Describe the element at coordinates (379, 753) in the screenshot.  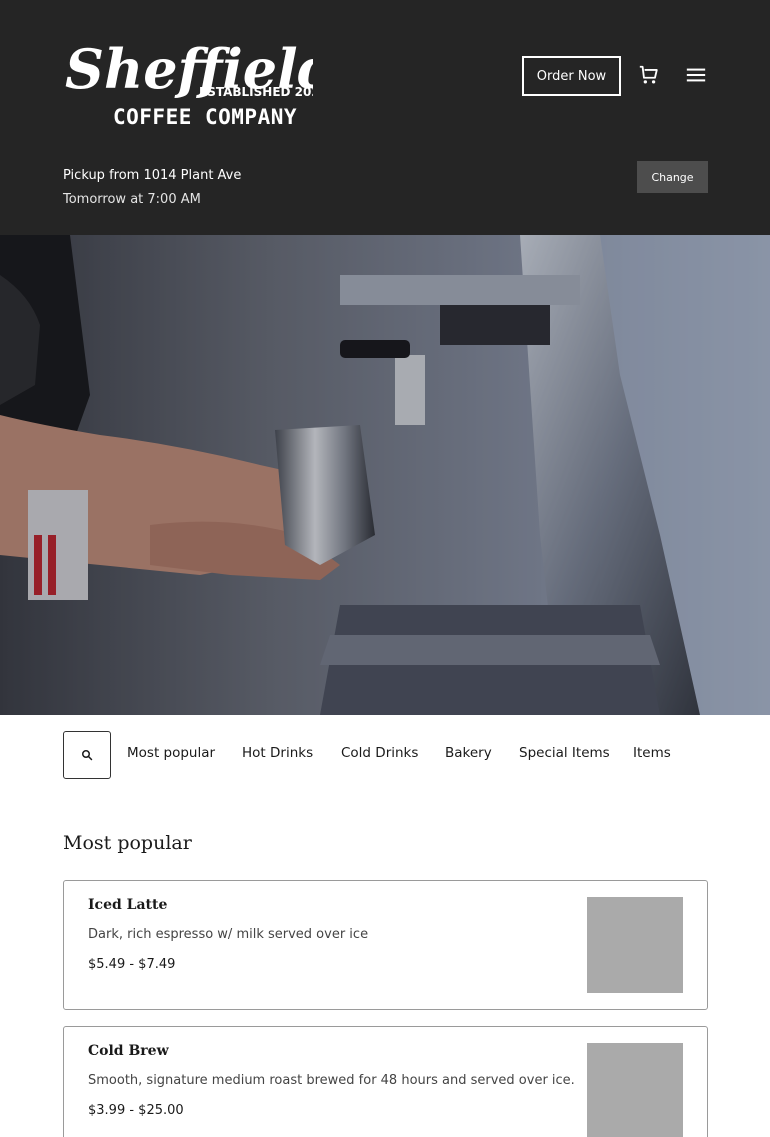
I see `category-cold-drinks: Cold Drinks` at that location.